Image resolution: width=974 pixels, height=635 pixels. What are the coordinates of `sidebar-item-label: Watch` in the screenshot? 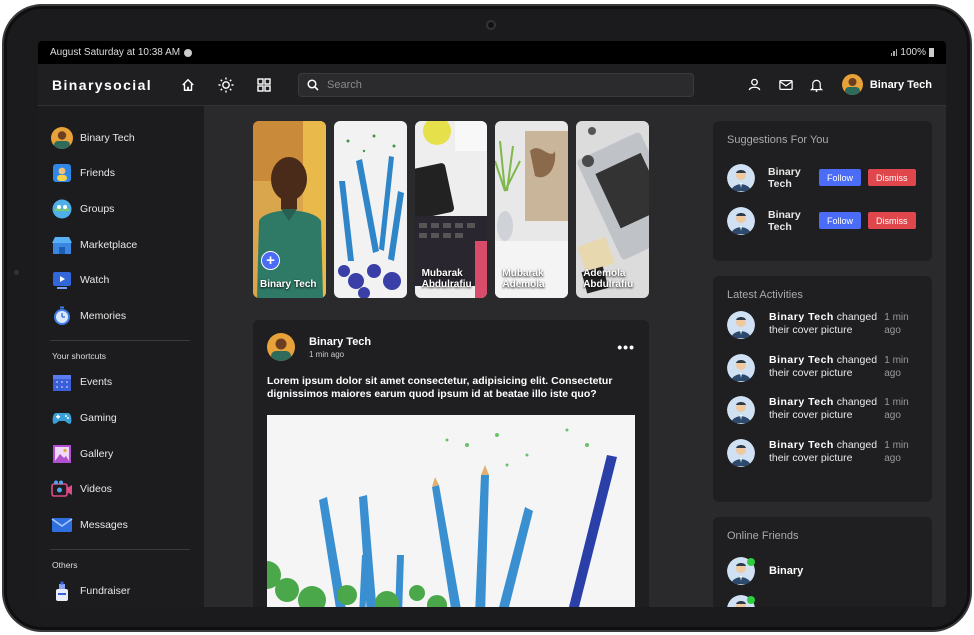 It's located at (95, 280).